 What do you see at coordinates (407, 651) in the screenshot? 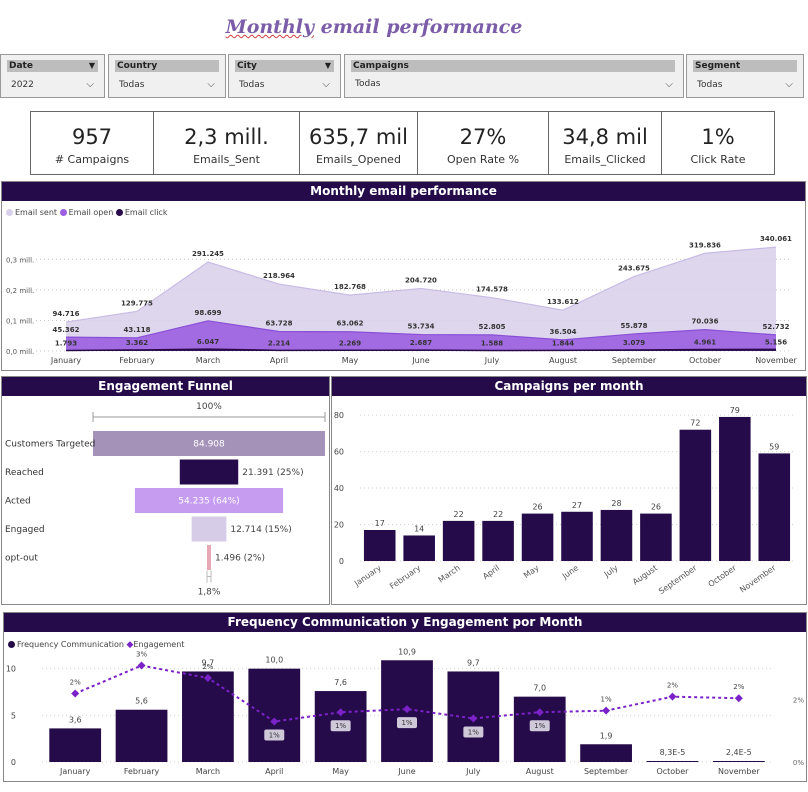
I see `data-label: 10,9` at bounding box center [407, 651].